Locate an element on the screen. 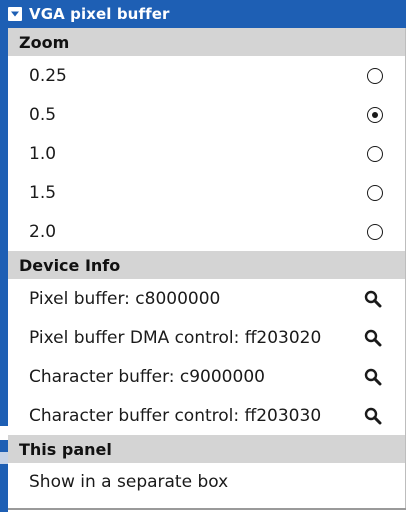 This screenshot has height=512, width=406. device-info-pixel-buffer: Pixel buffer: c8000000 is located at coordinates (206, 298).